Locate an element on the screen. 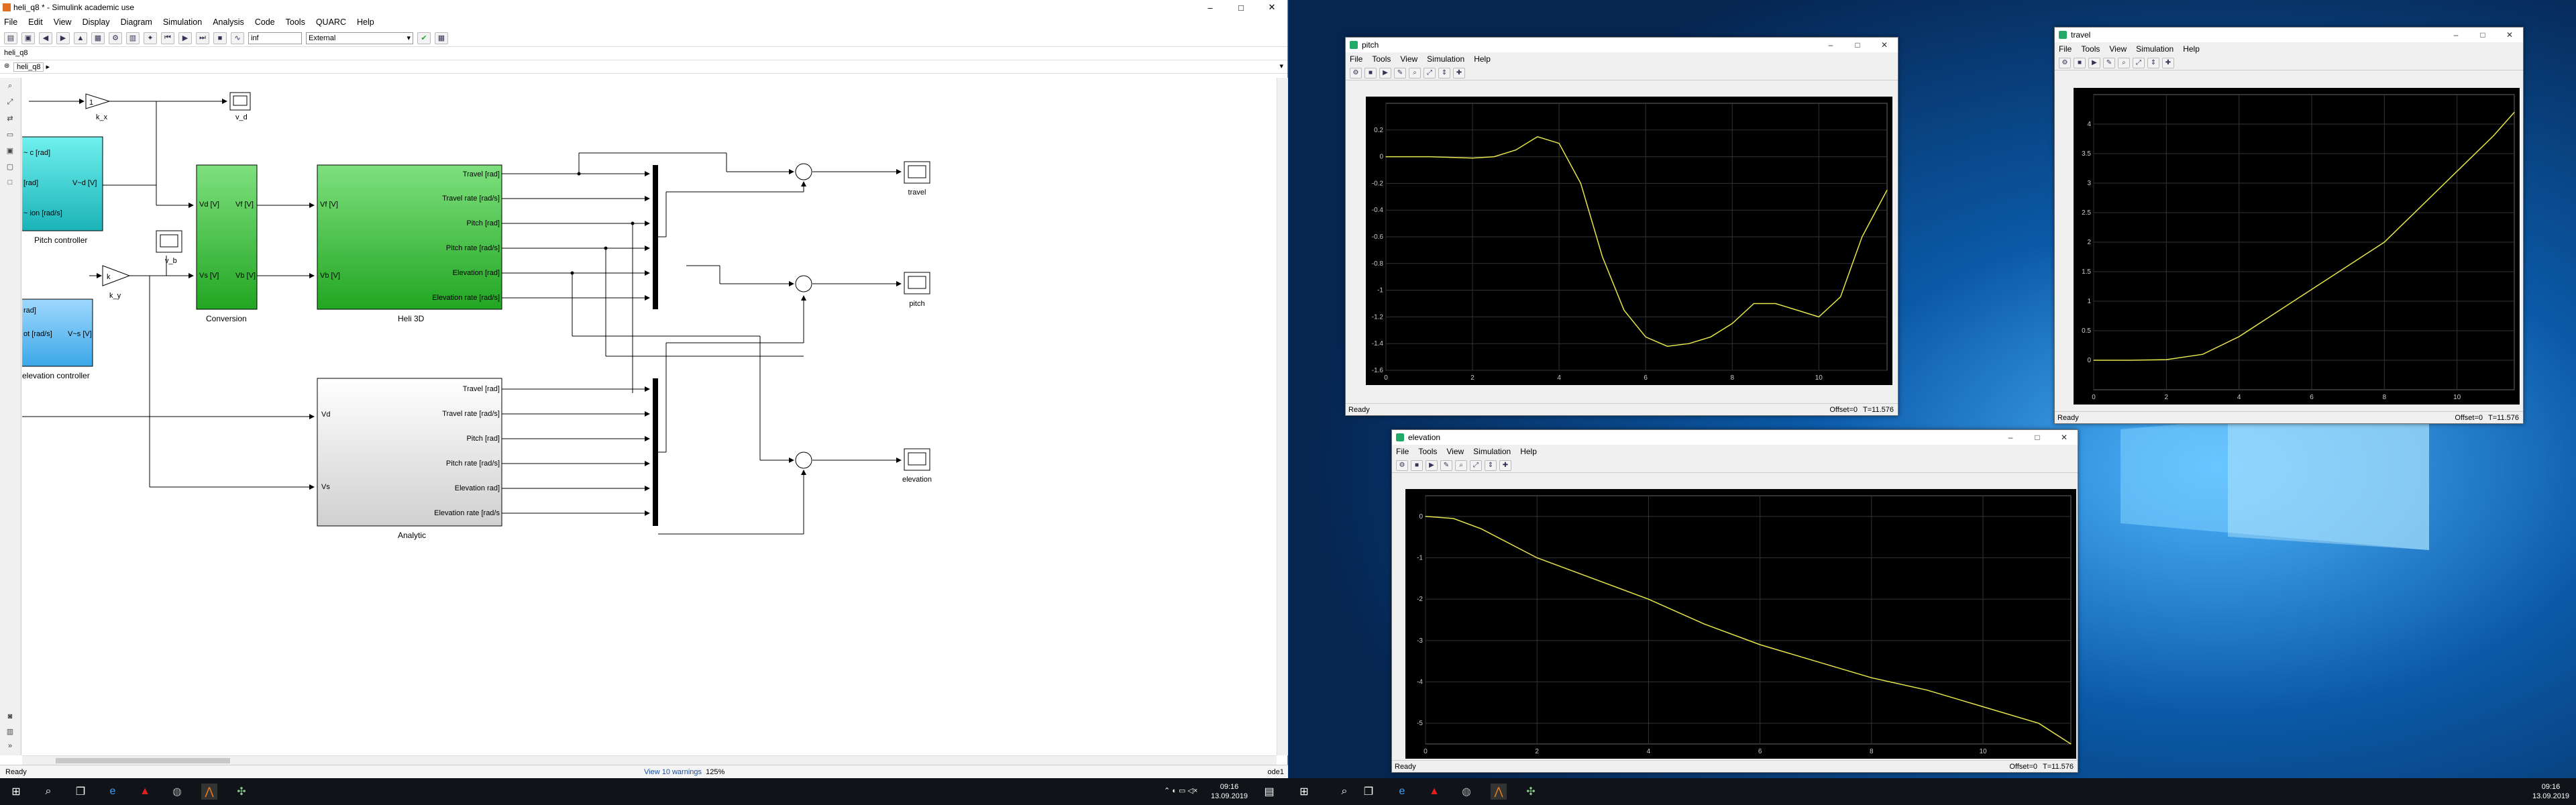  vertical-scrollbar is located at coordinates (1282, 416).